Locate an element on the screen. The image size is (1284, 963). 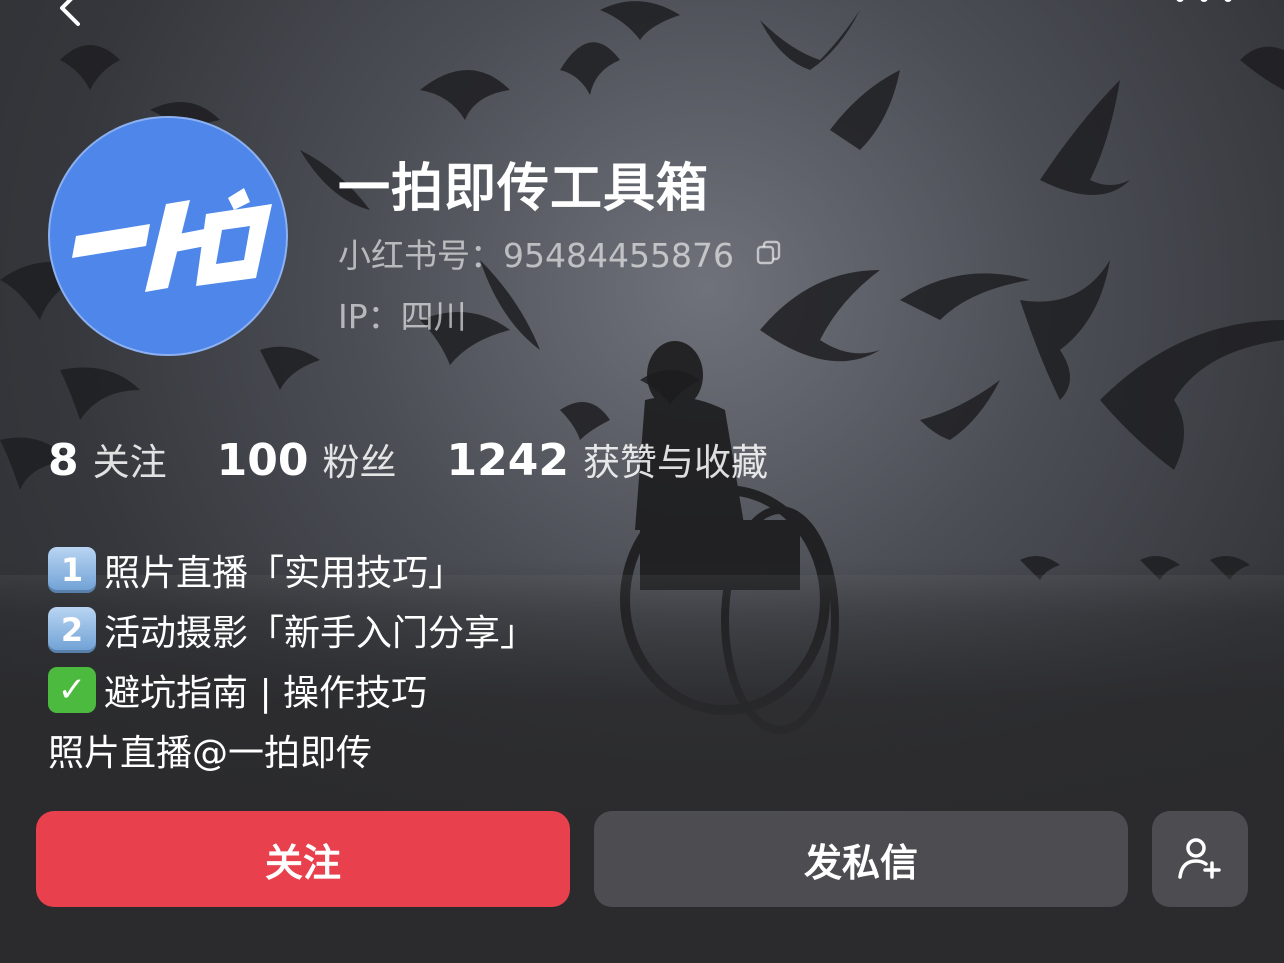
stat-likes-number: 1242 is located at coordinates (507, 460).